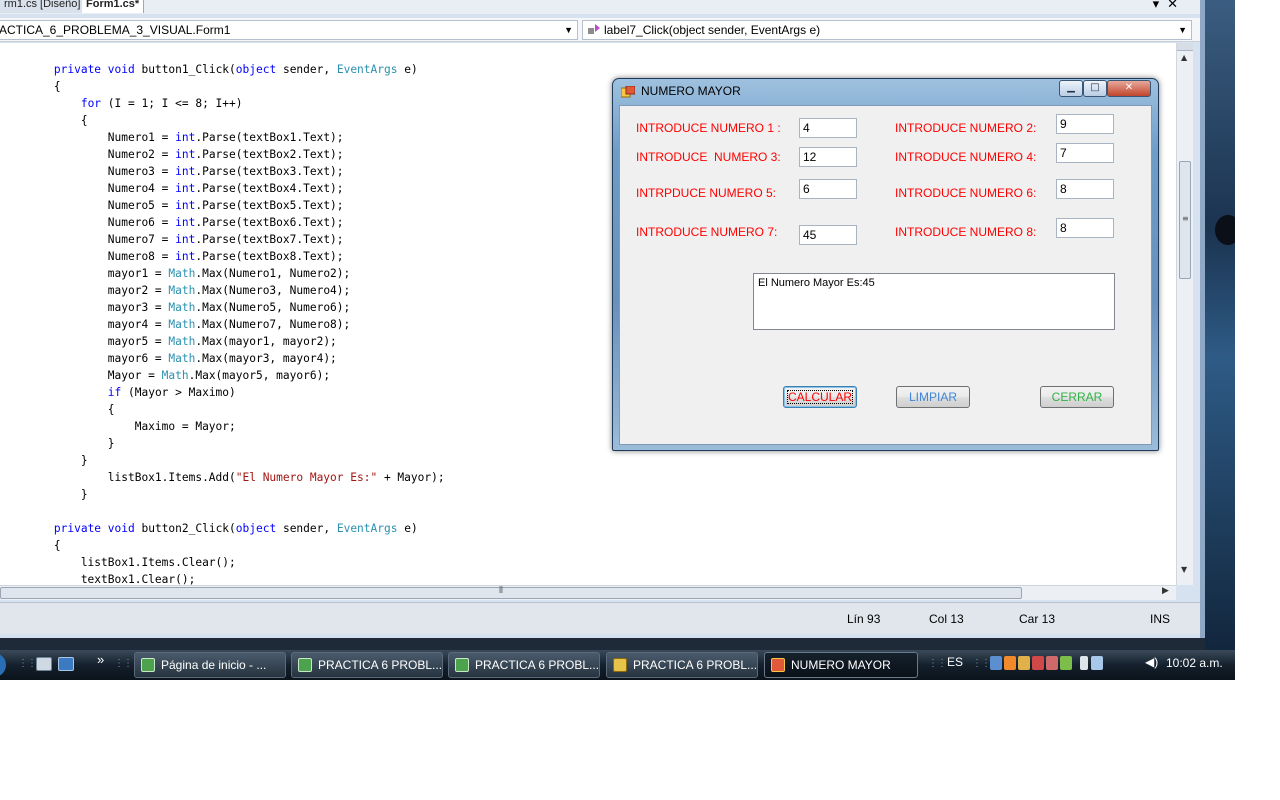 The width and height of the screenshot is (1280, 800). What do you see at coordinates (1097, 663) in the screenshot?
I see `network-status-icon` at bounding box center [1097, 663].